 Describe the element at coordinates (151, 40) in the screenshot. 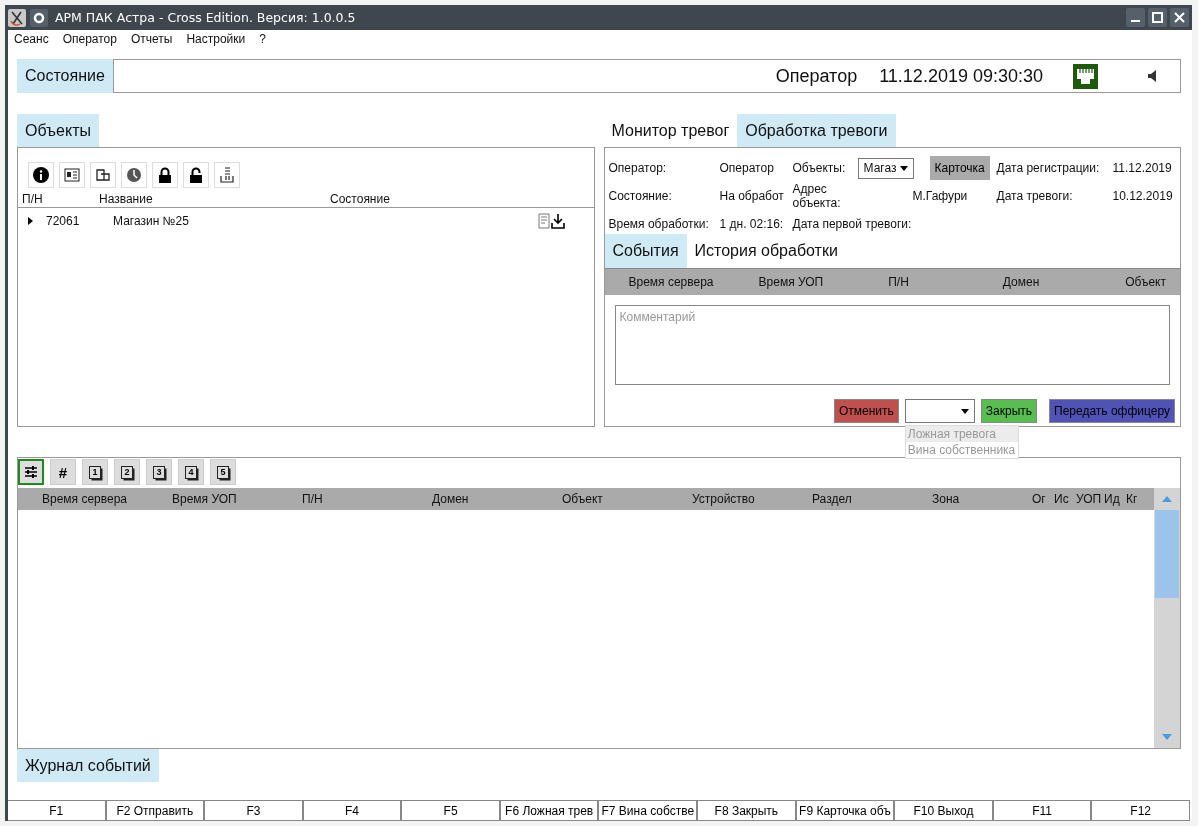

I see `menu-item: Отчеты` at that location.